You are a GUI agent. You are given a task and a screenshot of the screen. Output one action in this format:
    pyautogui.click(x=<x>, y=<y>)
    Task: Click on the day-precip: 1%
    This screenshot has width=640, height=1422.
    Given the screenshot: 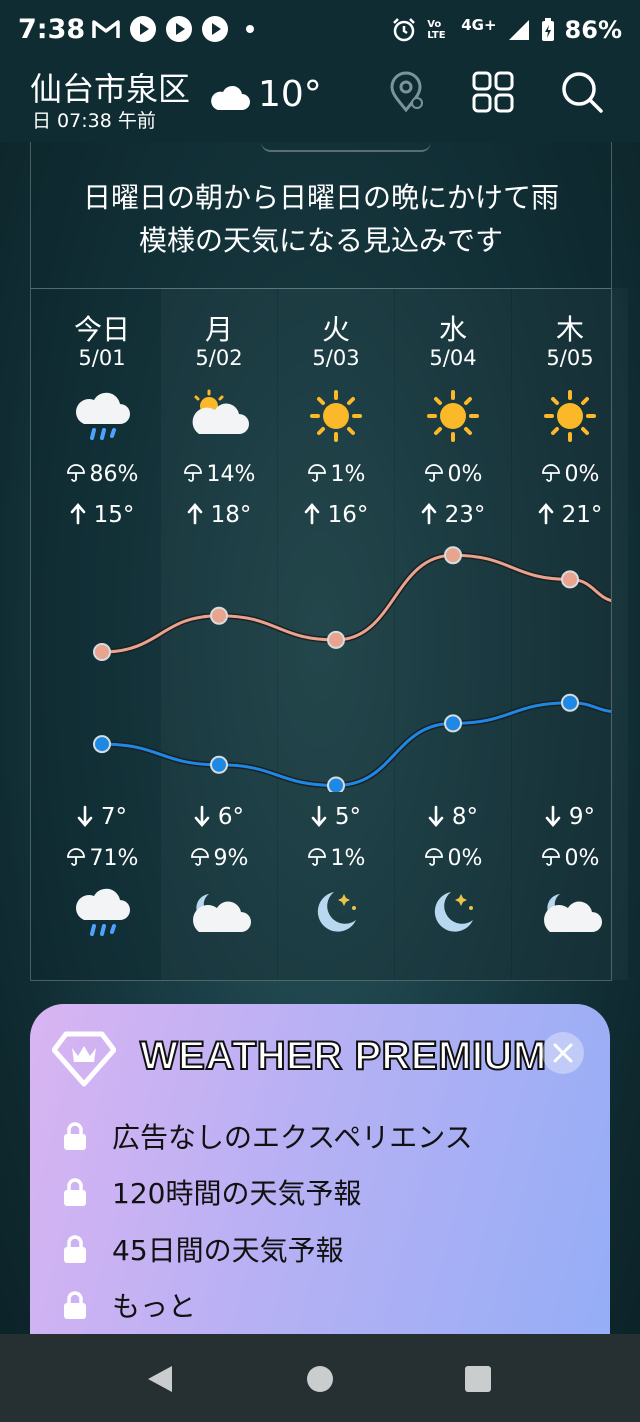 What is the action you would take?
    pyautogui.click(x=336, y=474)
    